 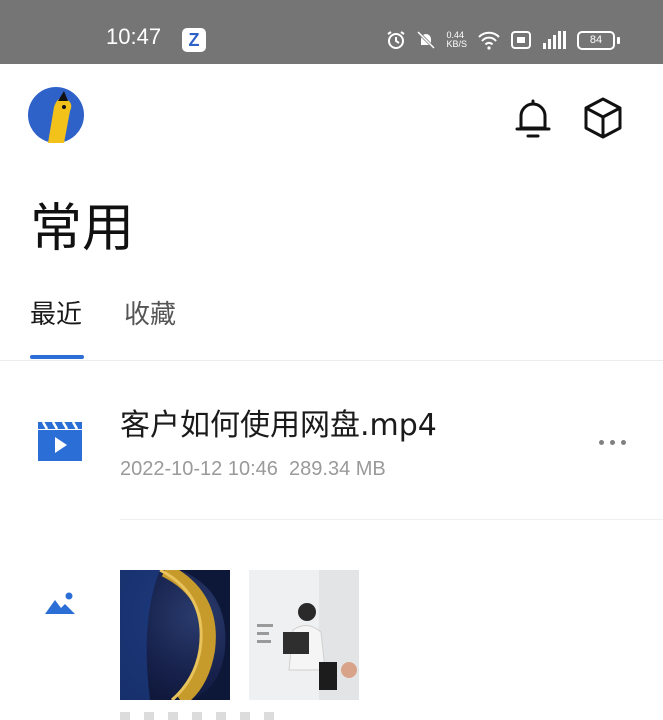 What do you see at coordinates (60, 441) in the screenshot?
I see `video-file-icon` at bounding box center [60, 441].